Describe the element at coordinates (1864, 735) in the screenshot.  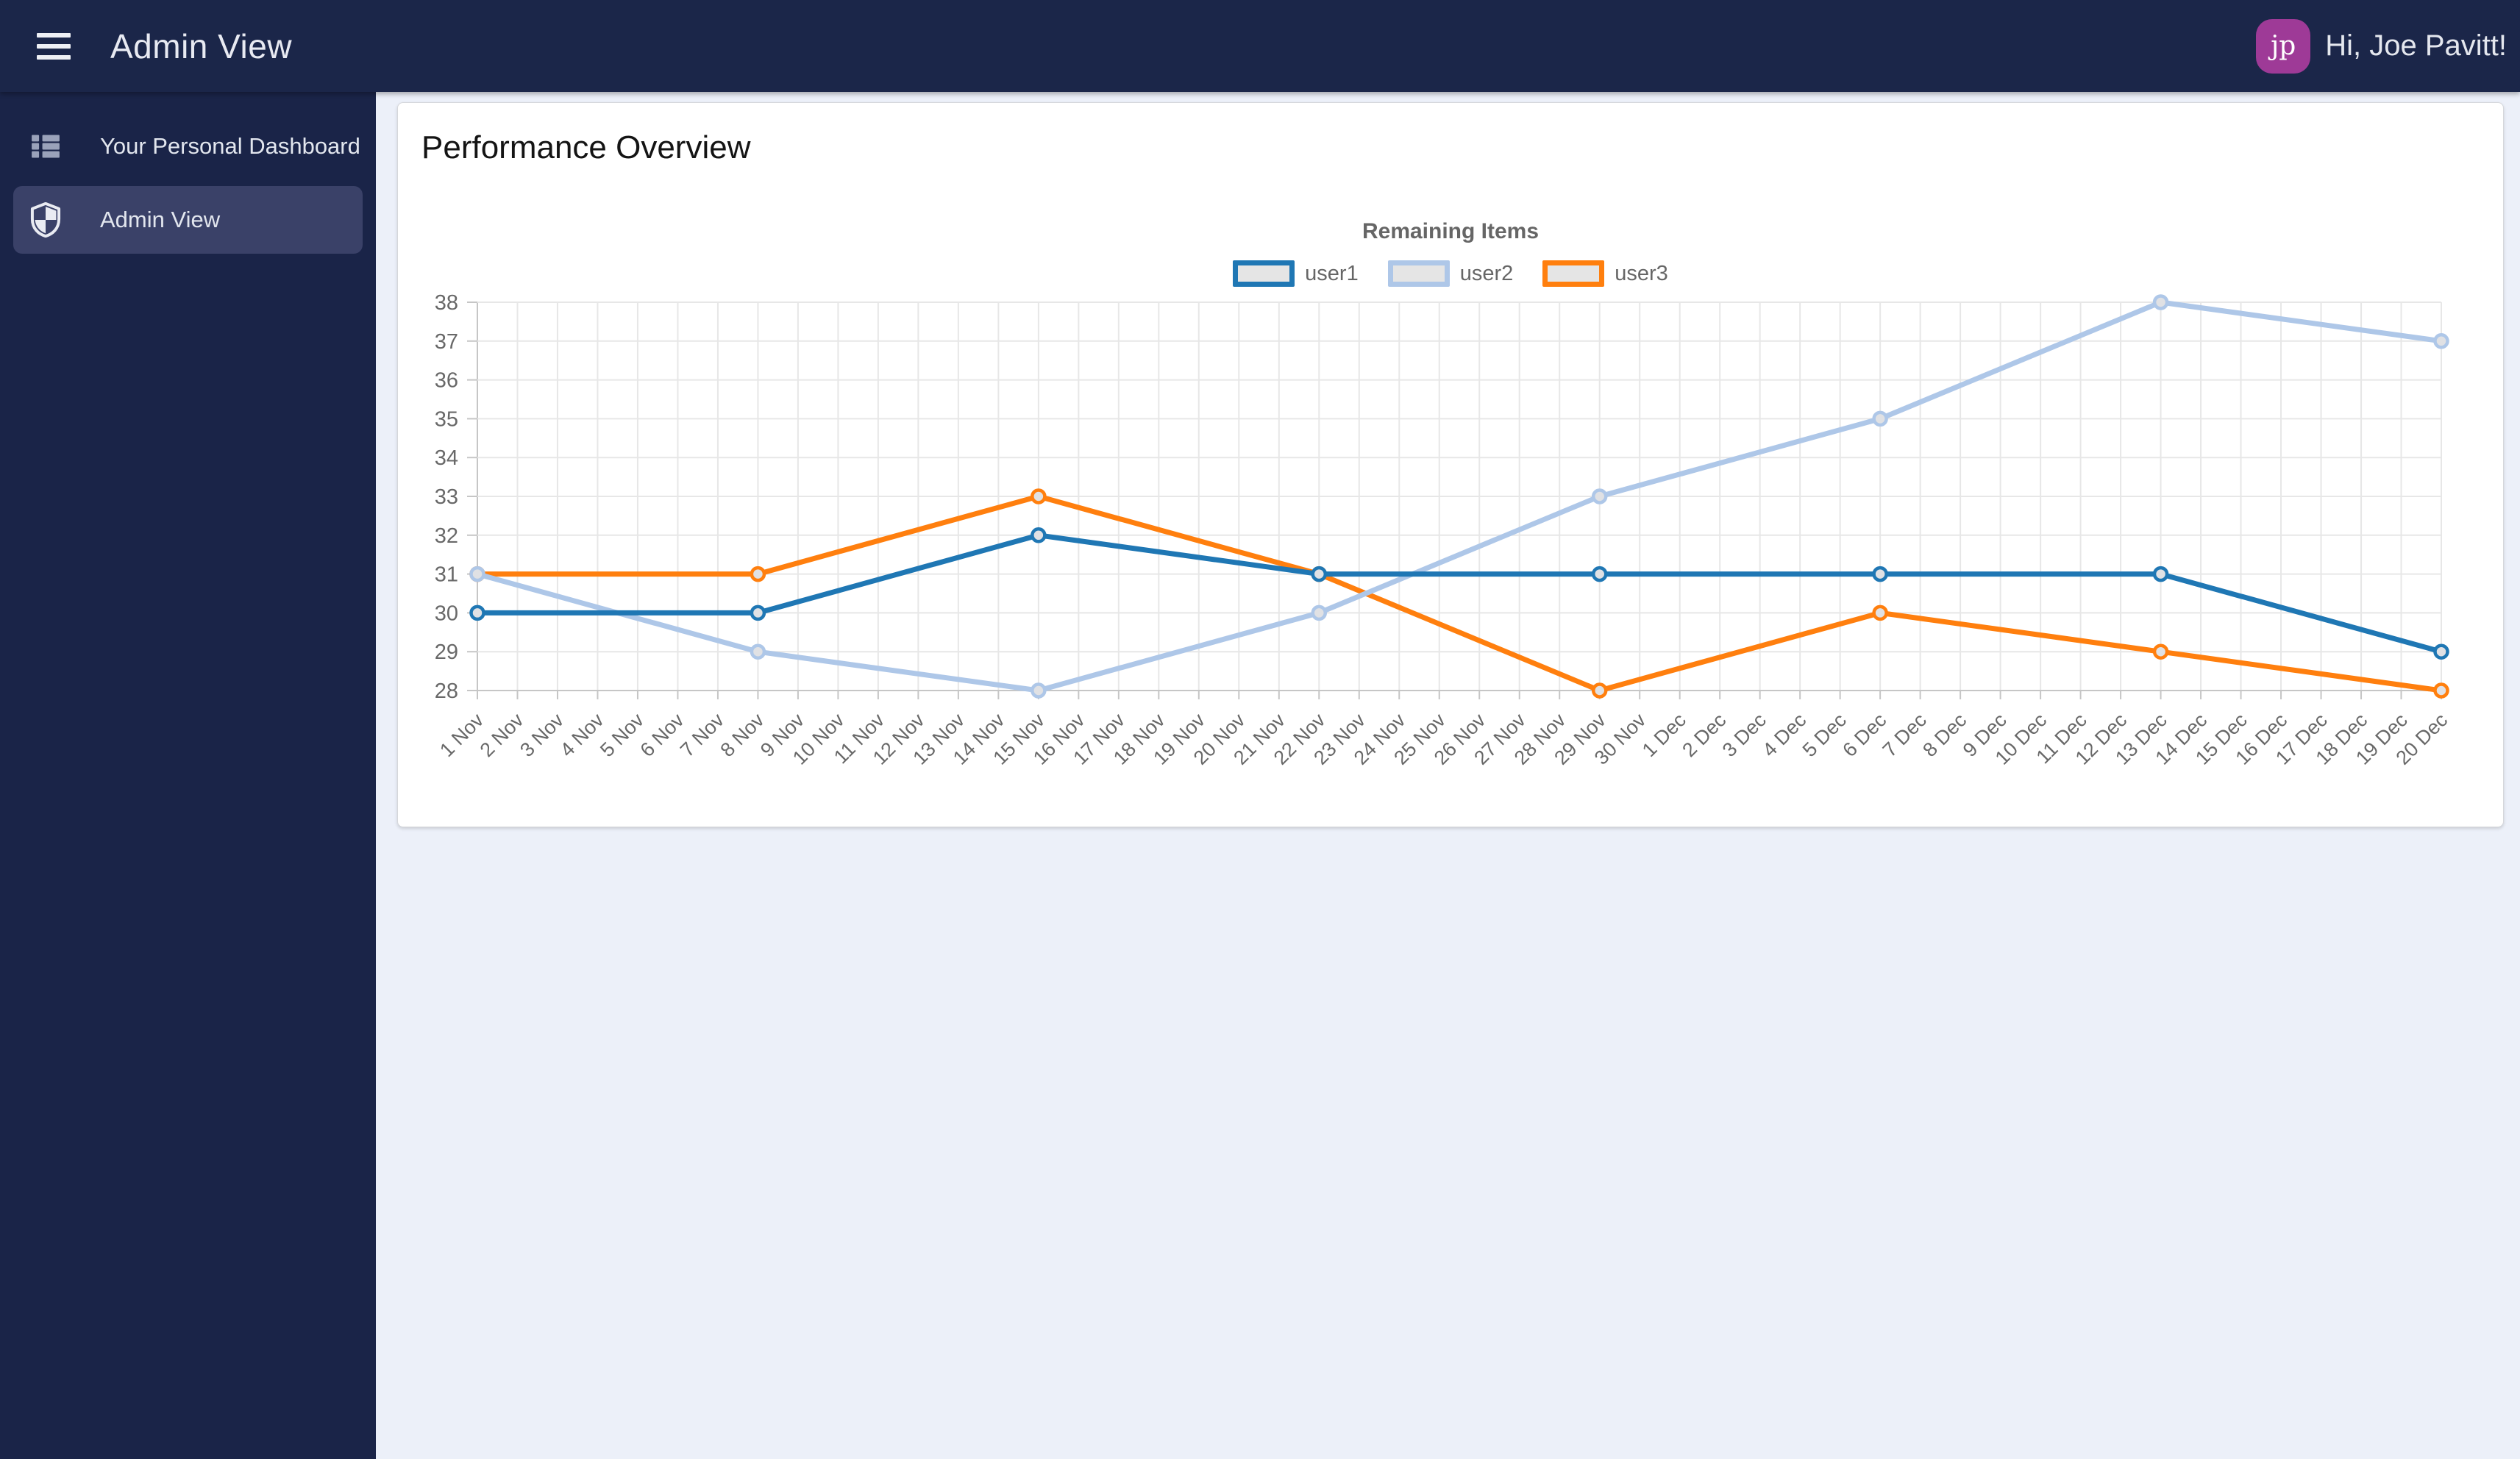
I see `svg-text: 6 Dec` at that location.